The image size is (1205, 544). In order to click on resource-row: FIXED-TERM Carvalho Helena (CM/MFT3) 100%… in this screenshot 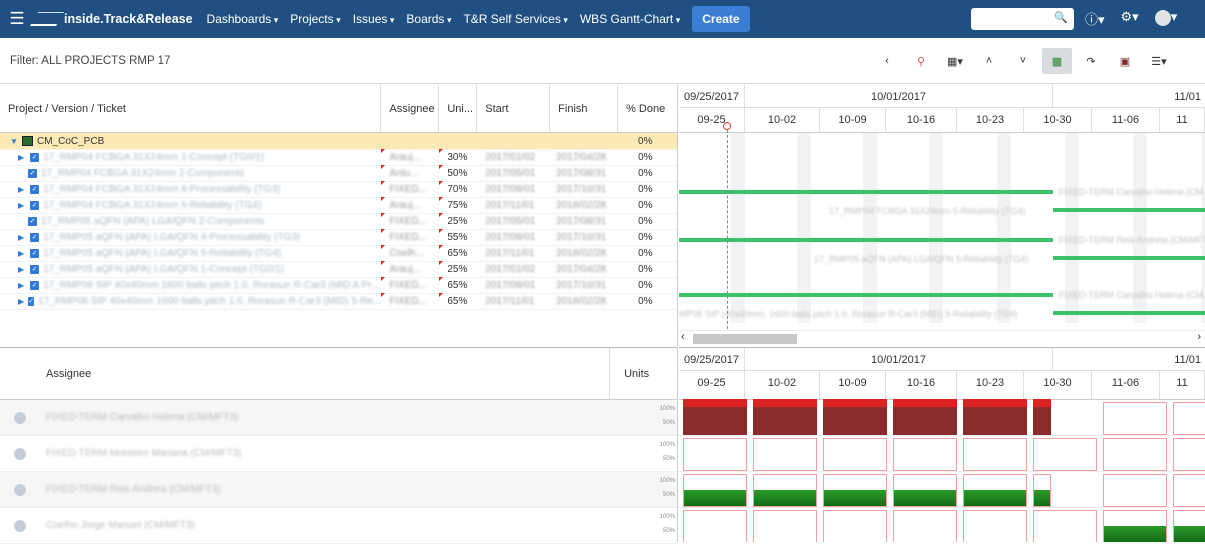, I will do `click(338, 418)`.